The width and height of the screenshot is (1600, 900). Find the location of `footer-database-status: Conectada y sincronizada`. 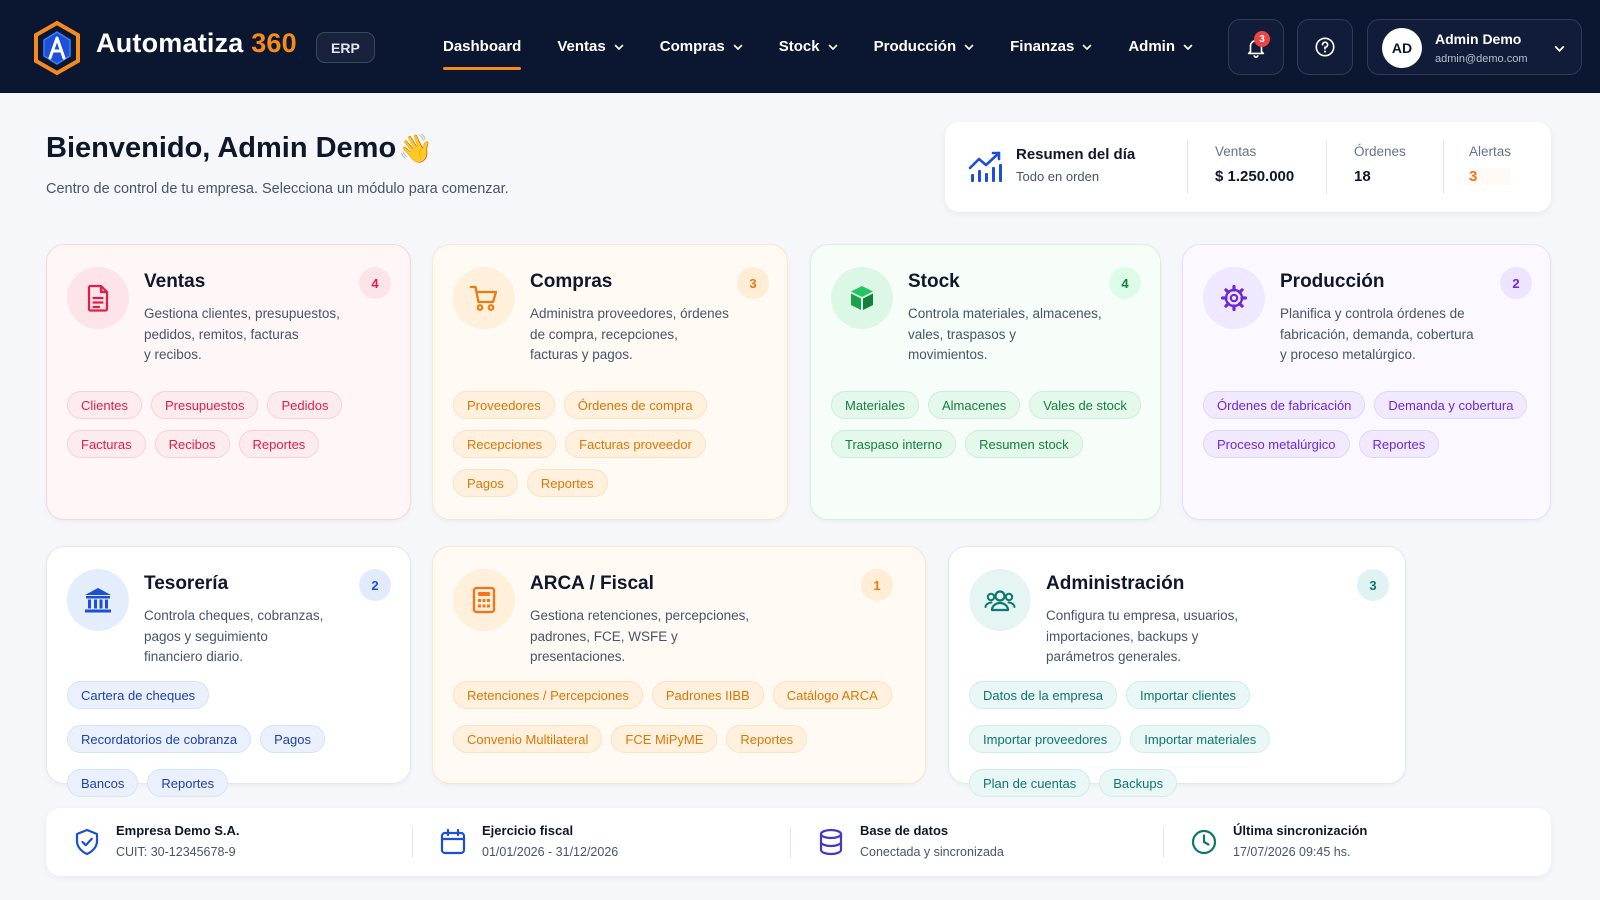

footer-database-status: Conectada y sincronizada is located at coordinates (932, 852).